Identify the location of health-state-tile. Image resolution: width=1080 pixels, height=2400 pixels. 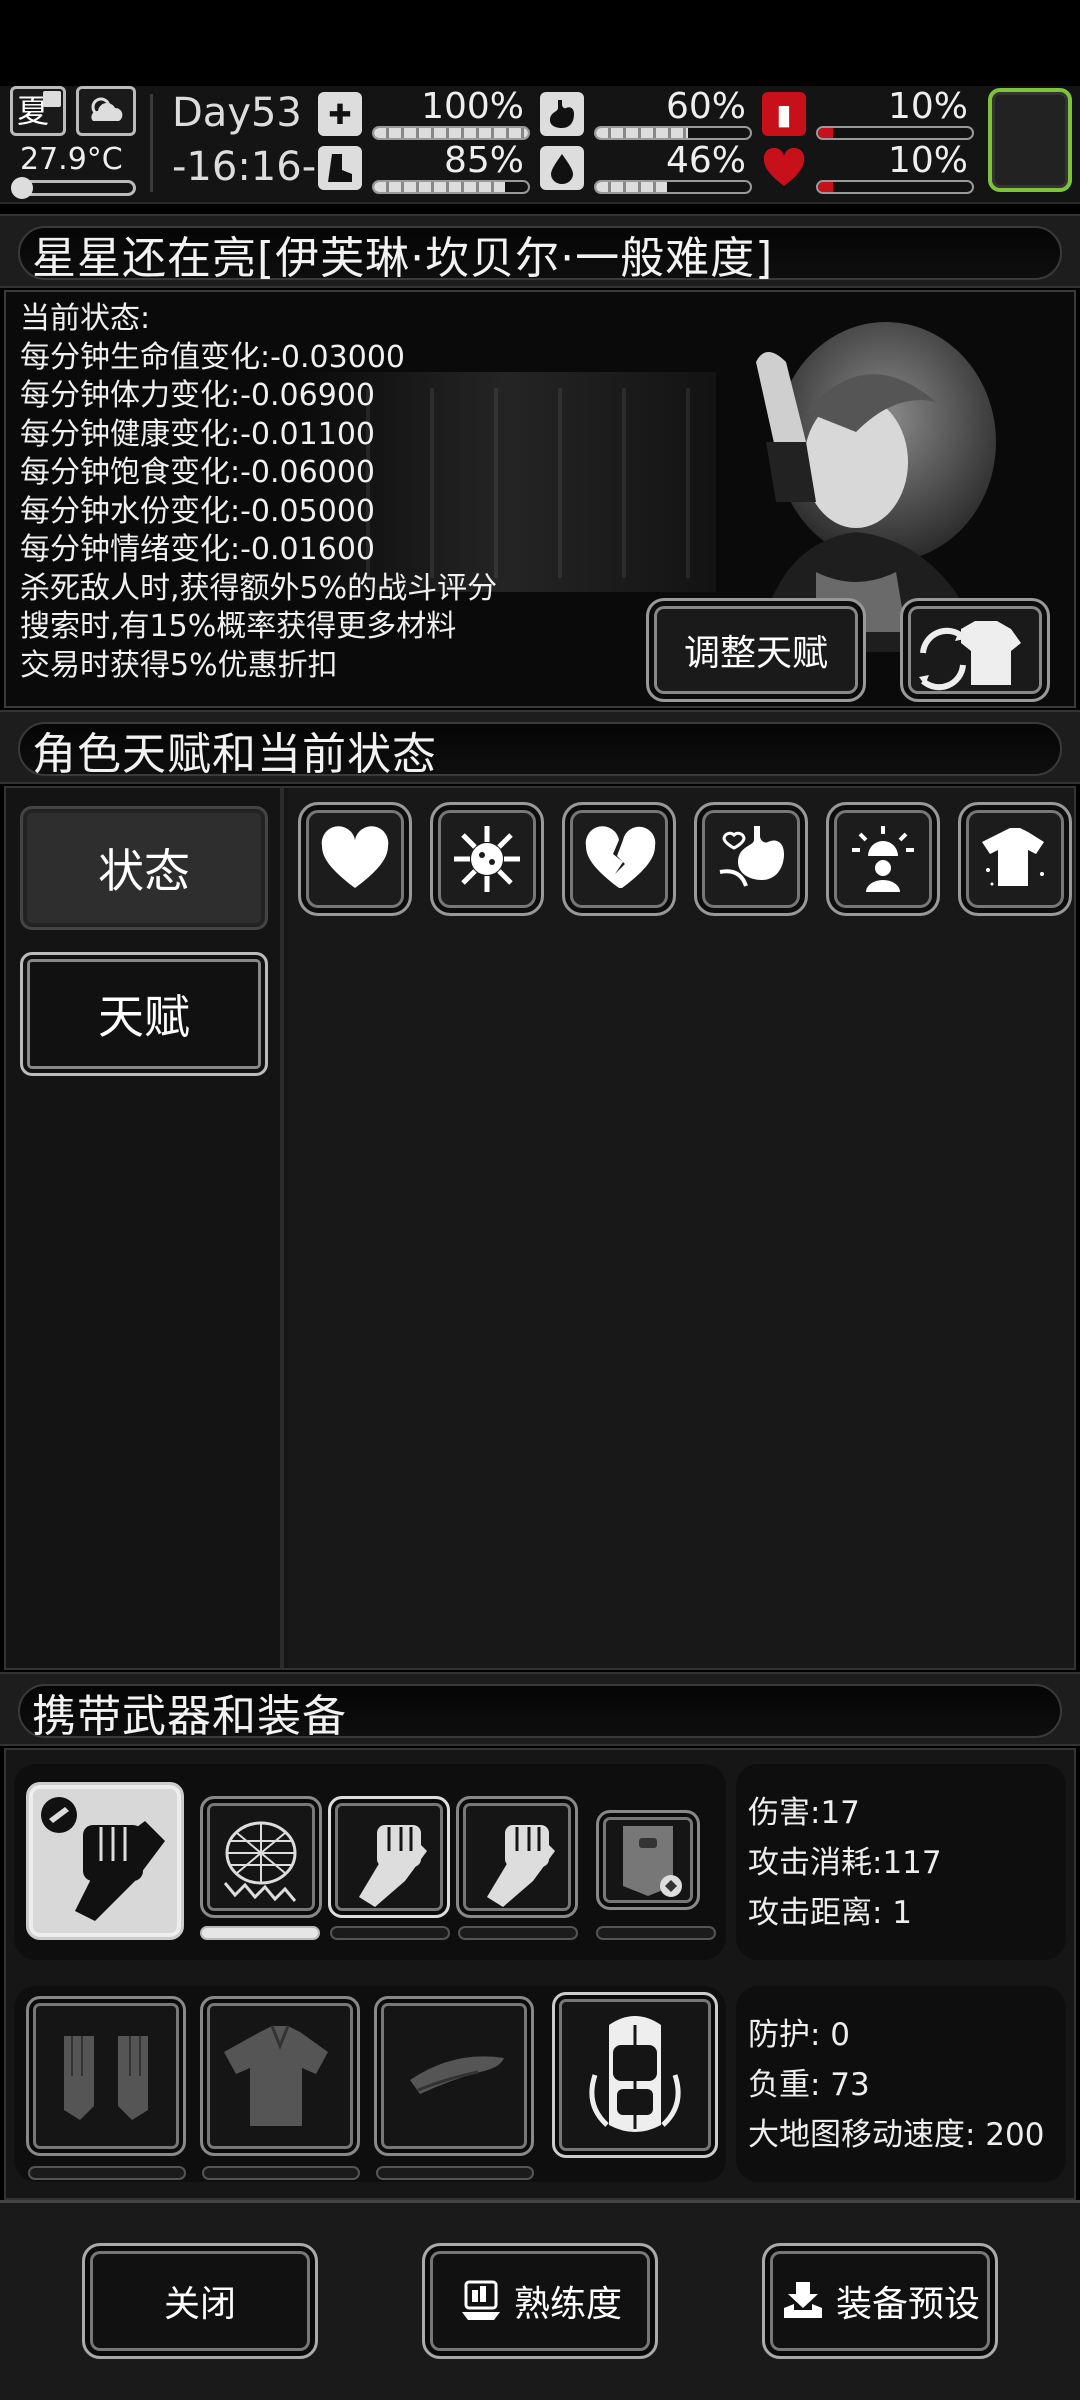
(355, 859).